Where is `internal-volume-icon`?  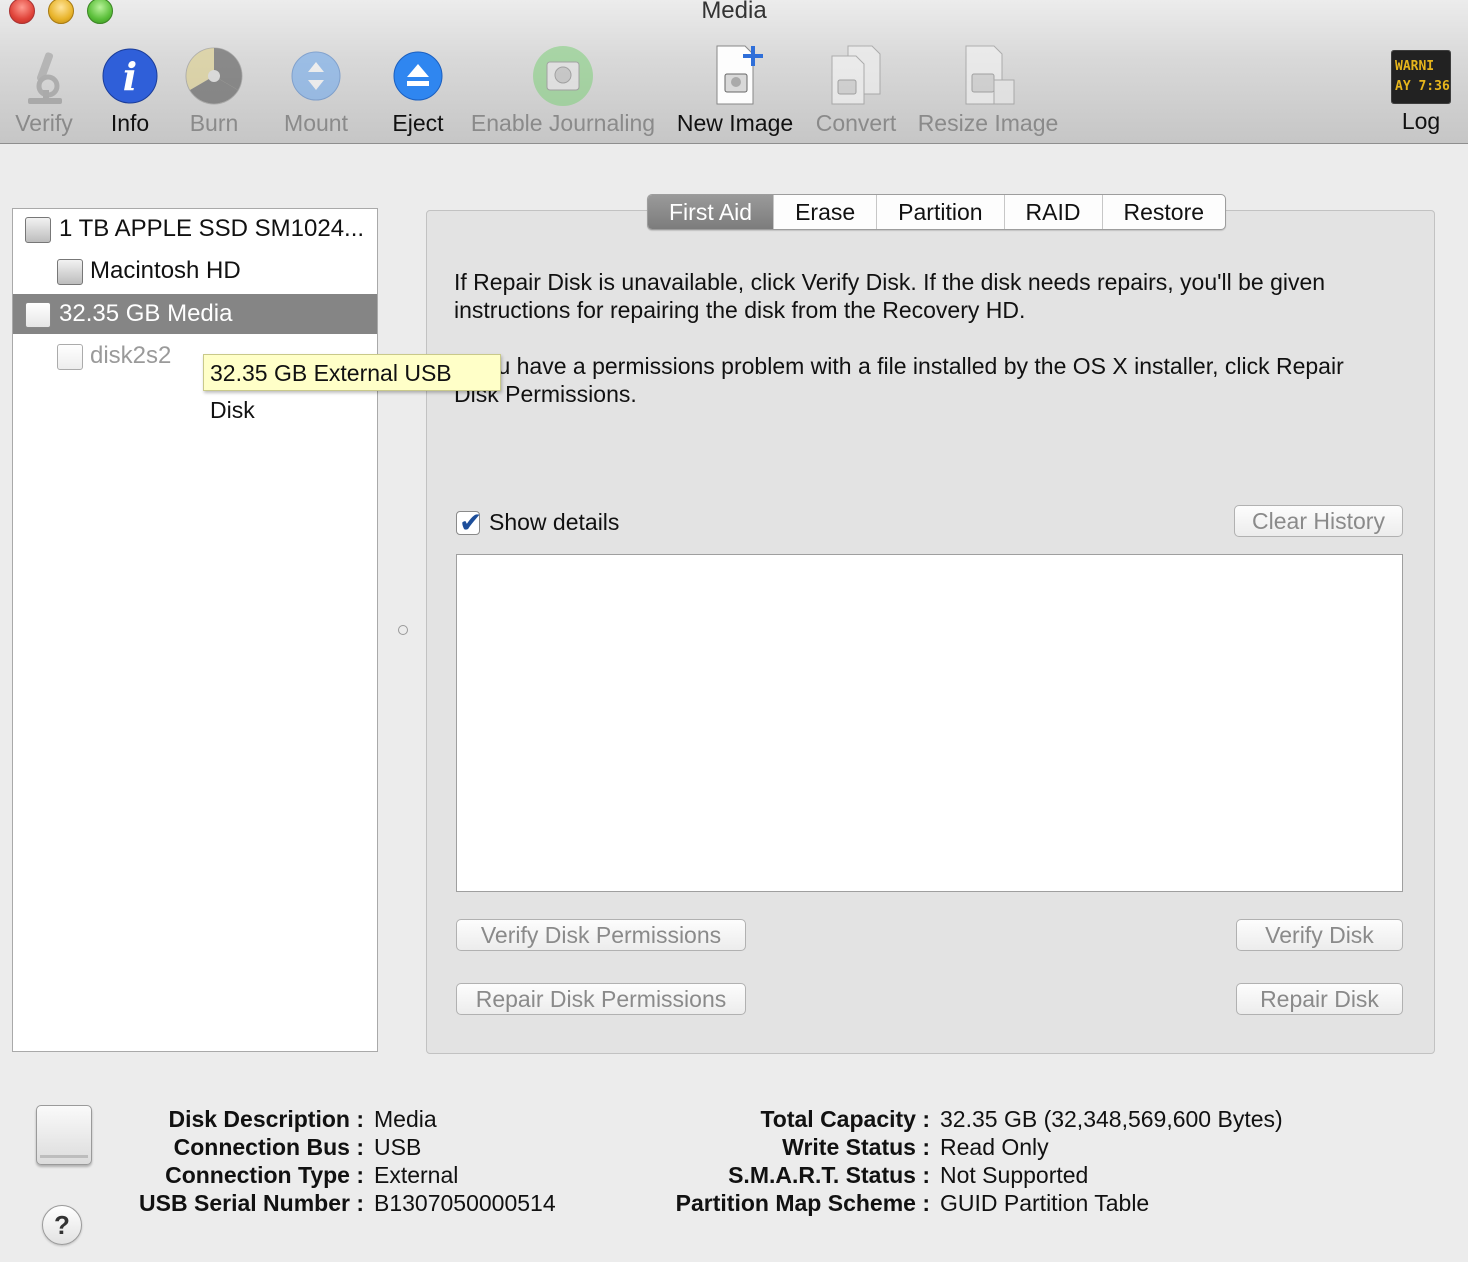 internal-volume-icon is located at coordinates (70, 272).